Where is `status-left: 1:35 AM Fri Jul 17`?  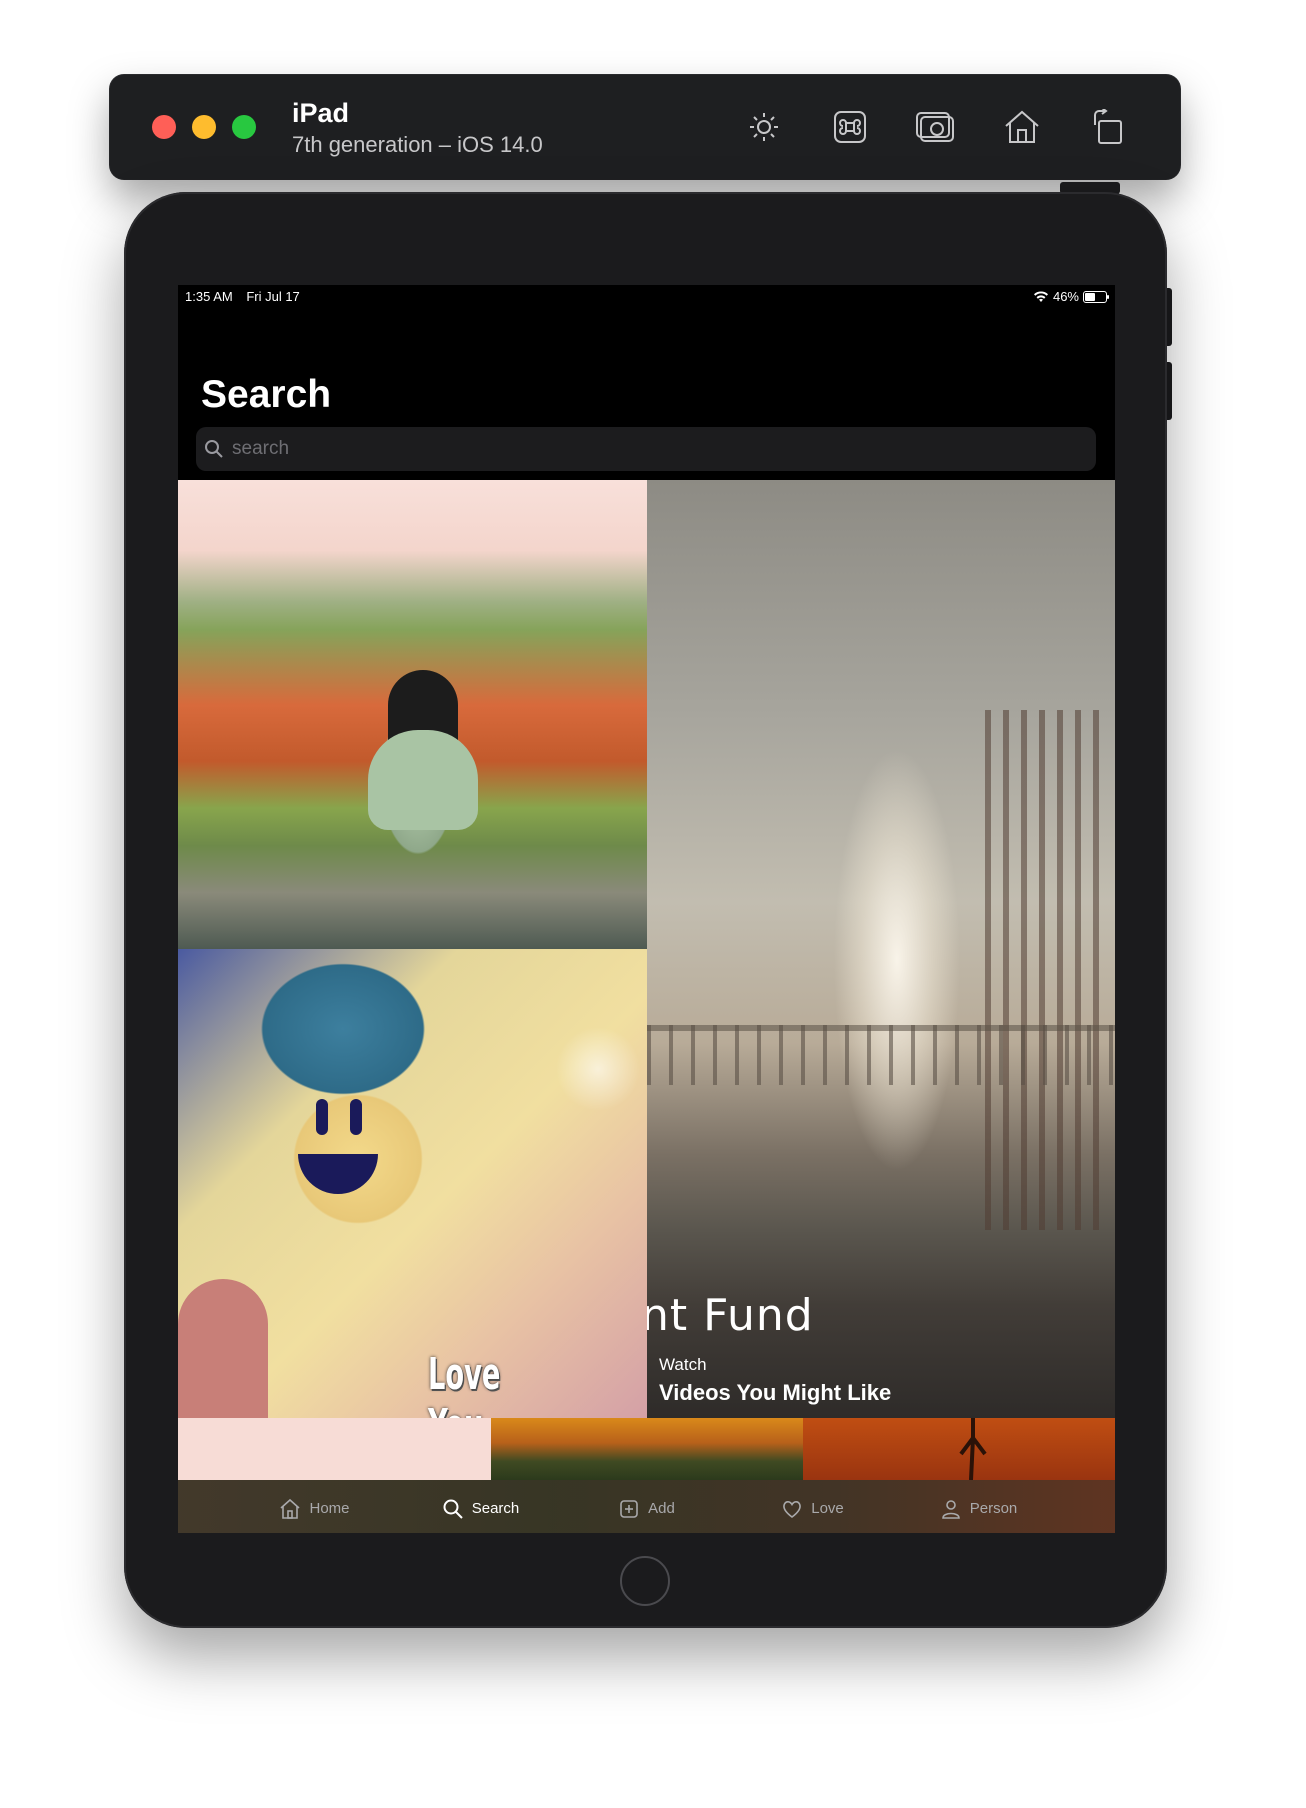 status-left: 1:35 AM Fri Jul 17 is located at coordinates (247, 296).